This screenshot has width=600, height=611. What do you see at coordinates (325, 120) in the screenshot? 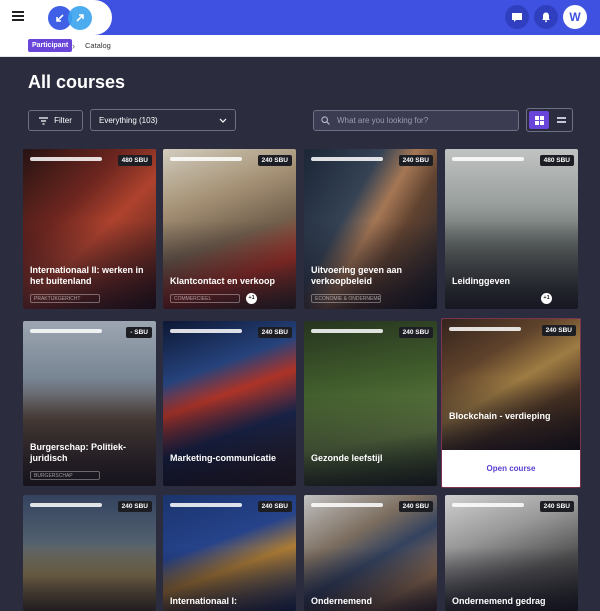
I see `search-icon` at bounding box center [325, 120].